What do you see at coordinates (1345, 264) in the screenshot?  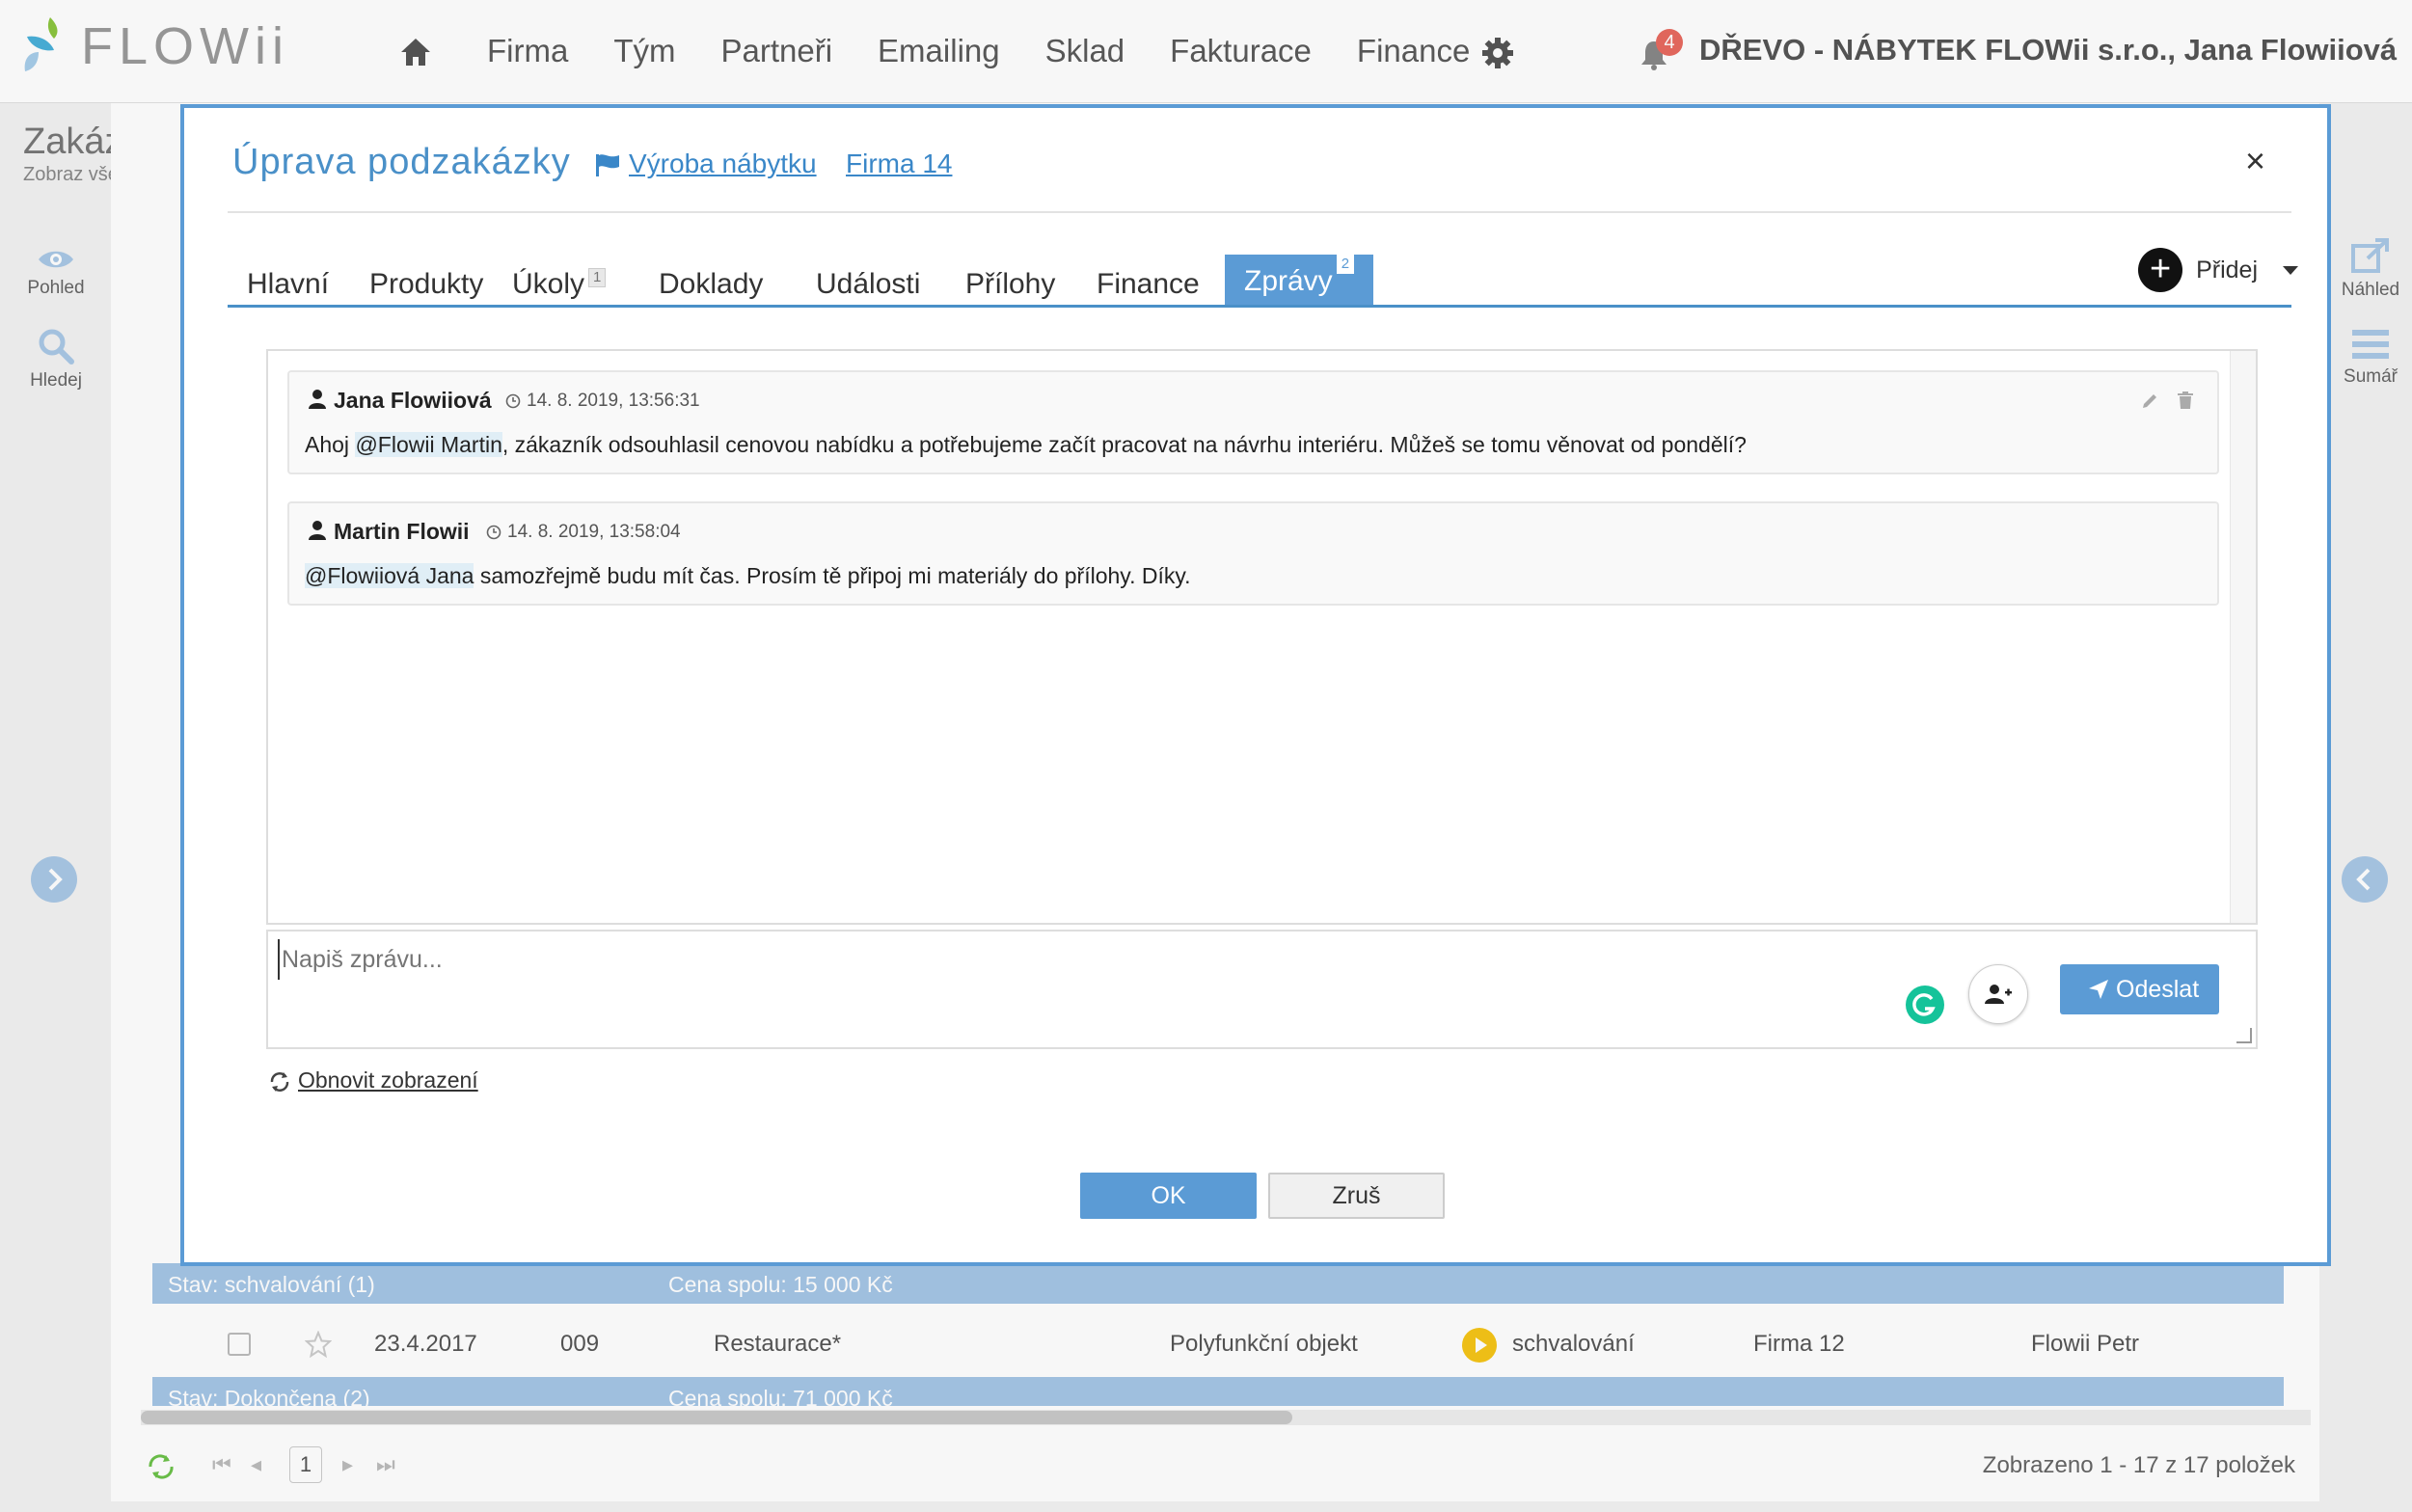 I see `tab-count-badge: 2` at bounding box center [1345, 264].